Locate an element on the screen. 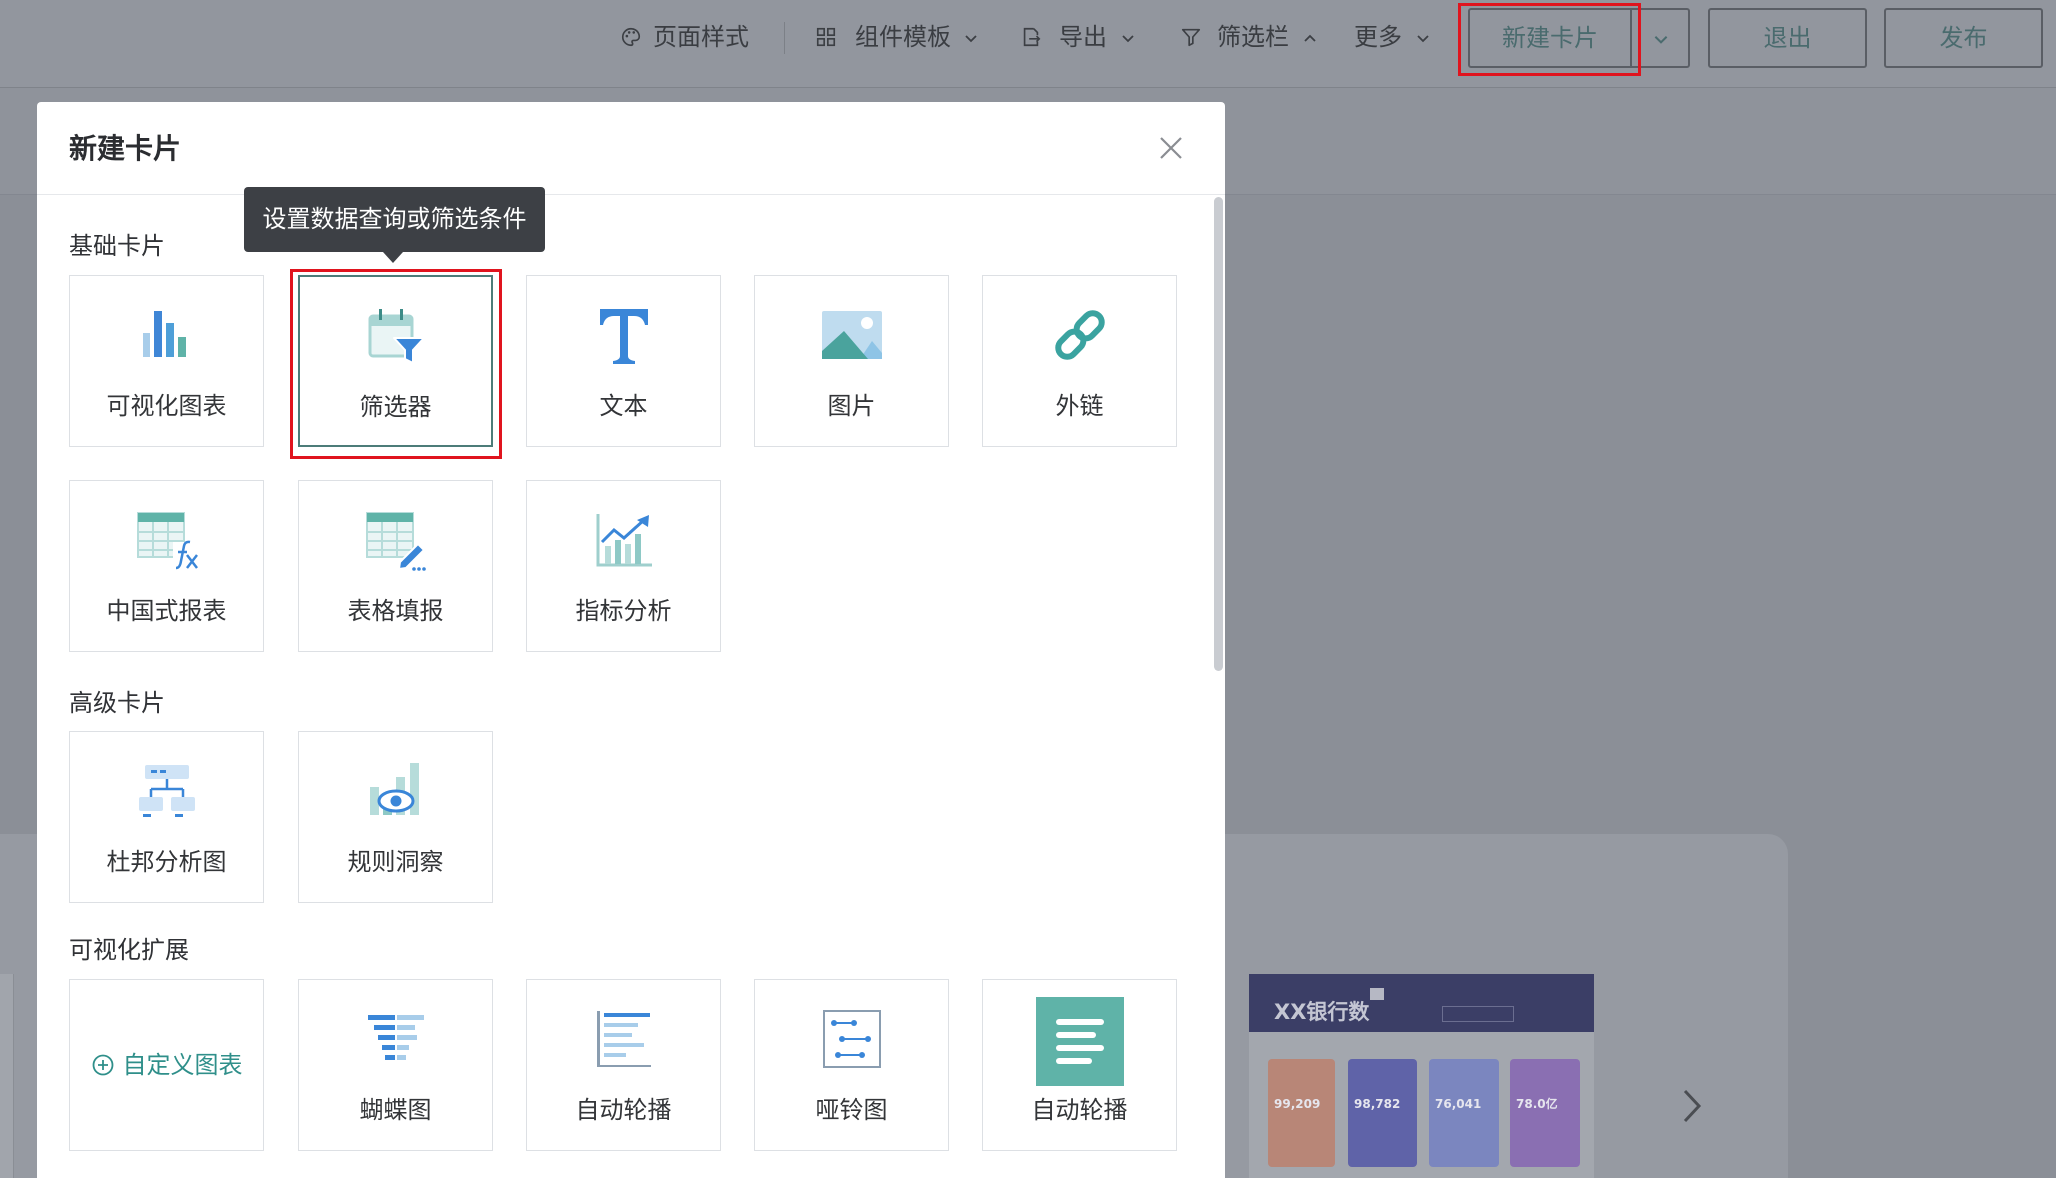 Image resolution: width=2056 pixels, height=1178 pixels. card-label: 中国式报表 is located at coordinates (166, 611).